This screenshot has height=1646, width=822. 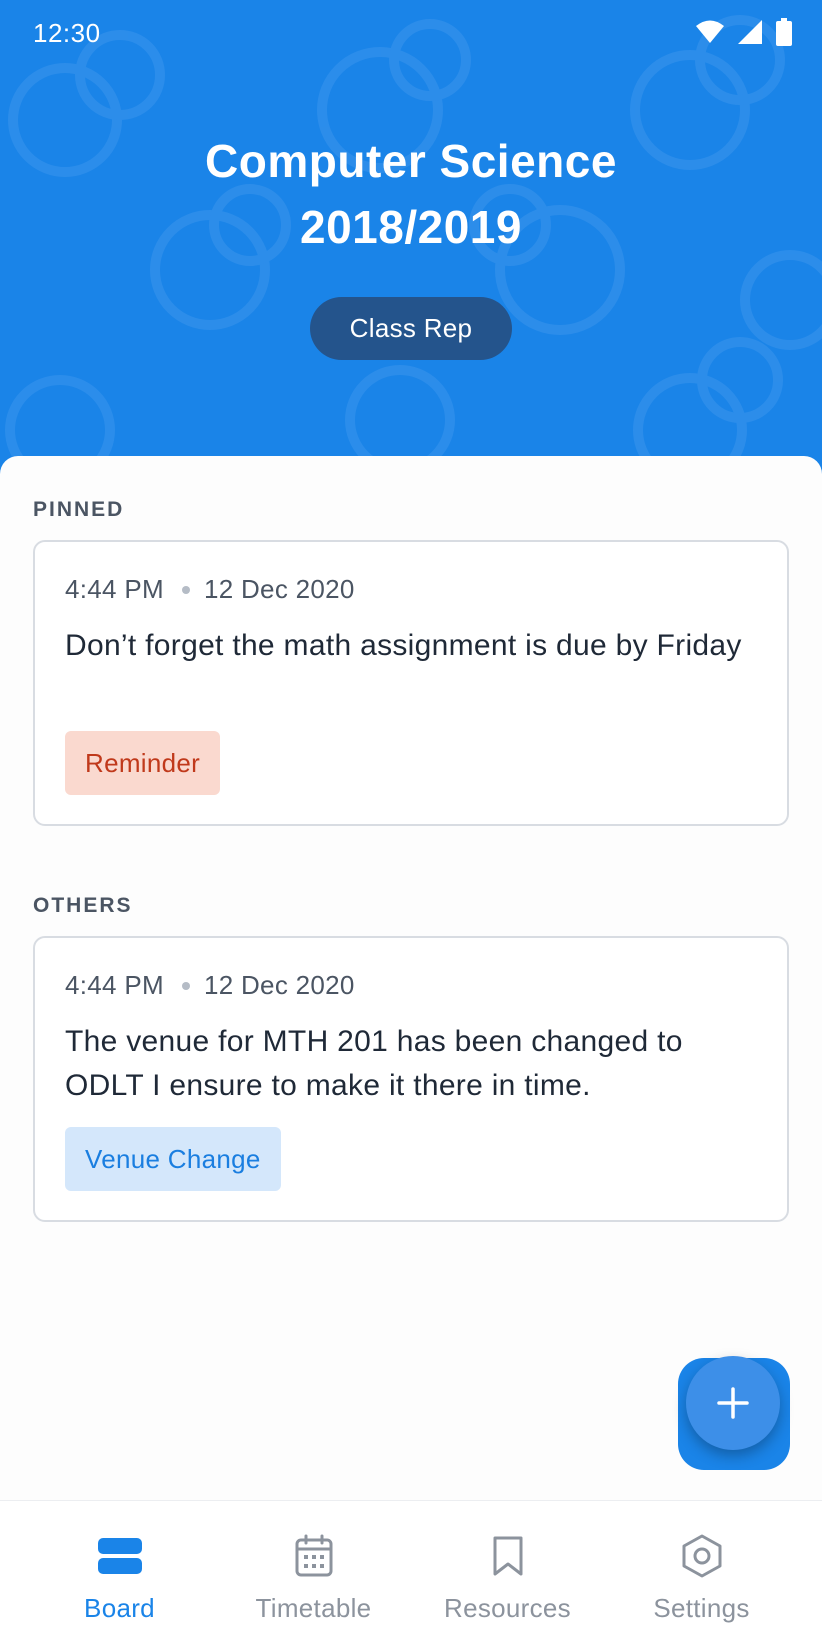 I want to click on add-post-button, so click(x=733, y=1403).